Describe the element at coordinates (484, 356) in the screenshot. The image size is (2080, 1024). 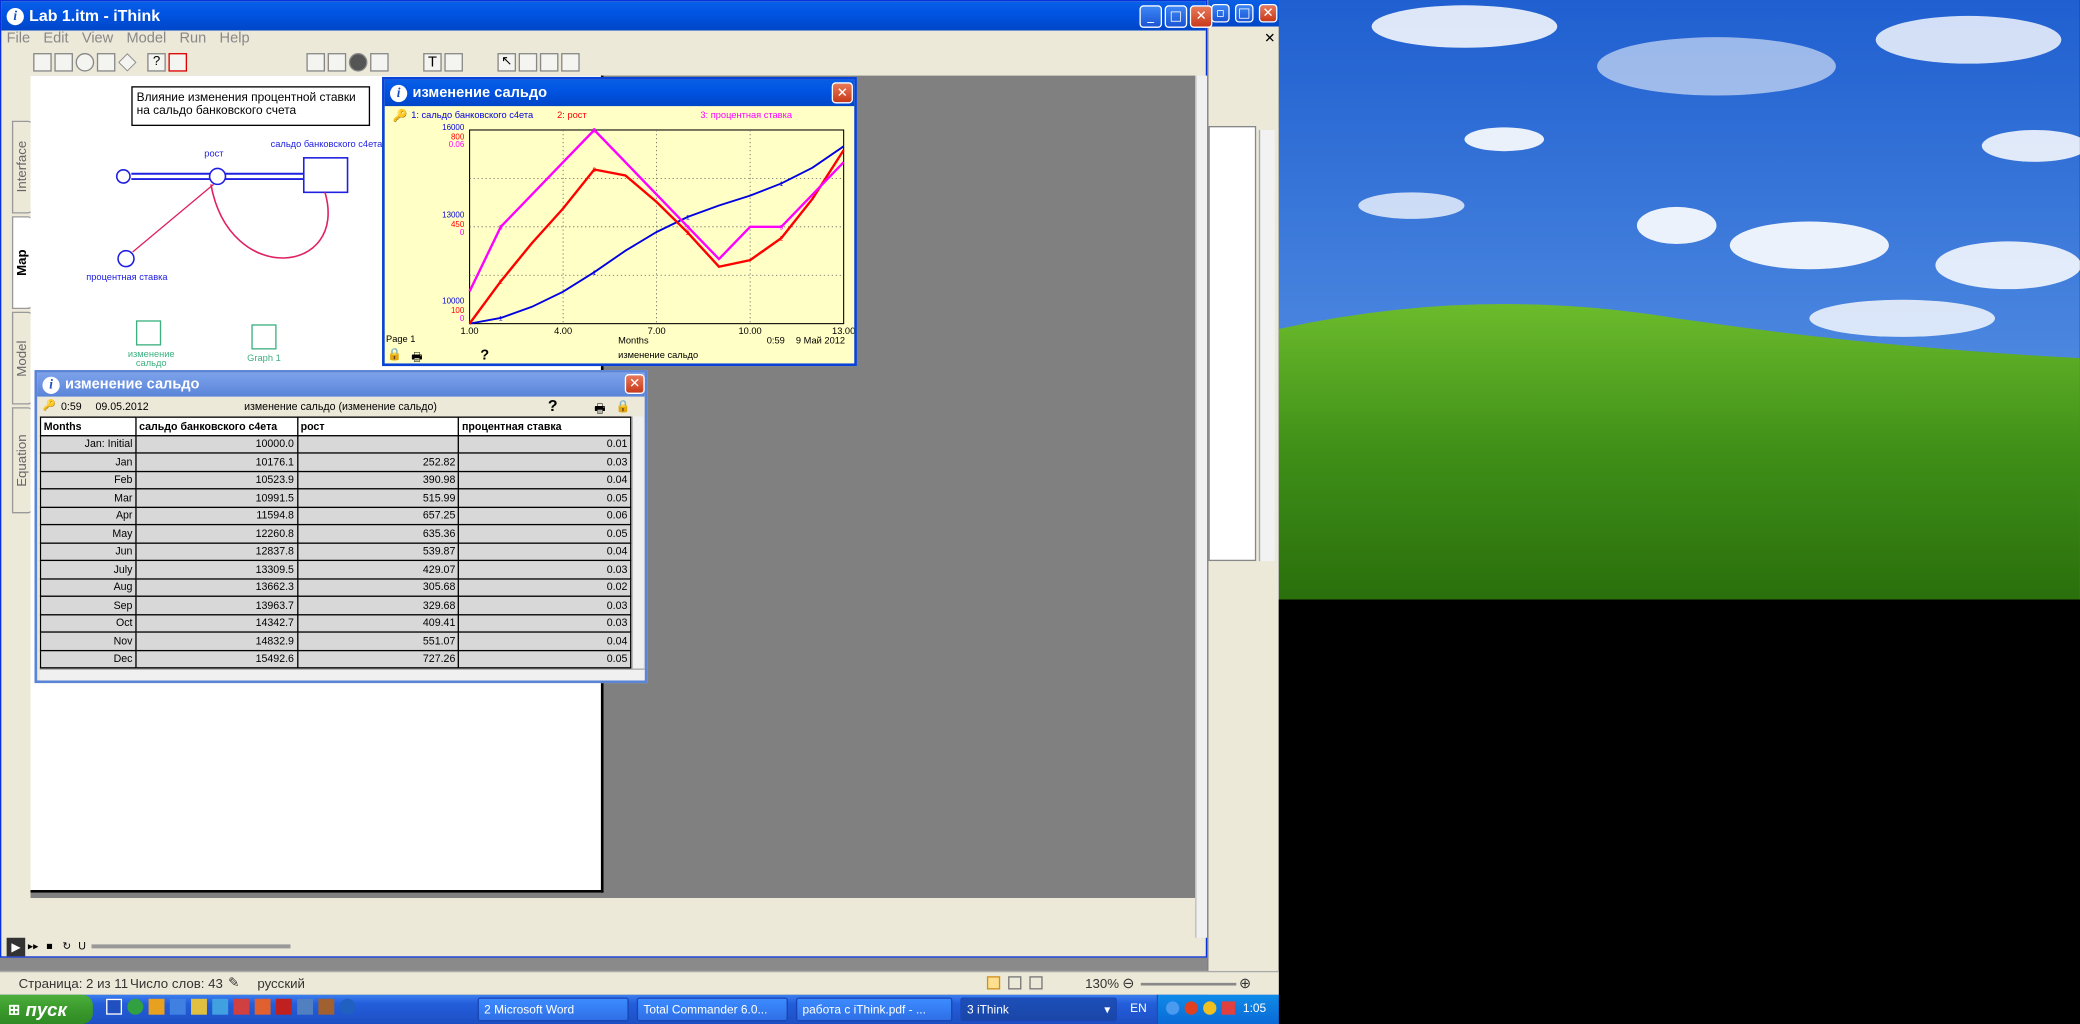
I see `graph-help-icon: ?` at that location.